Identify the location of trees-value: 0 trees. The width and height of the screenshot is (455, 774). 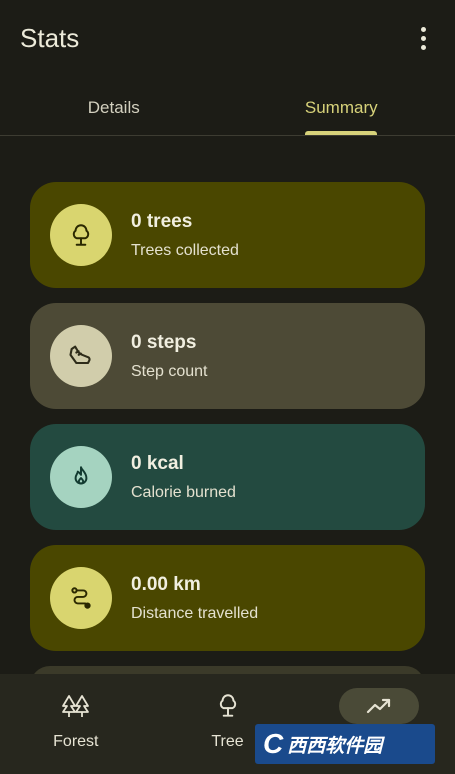
(162, 221).